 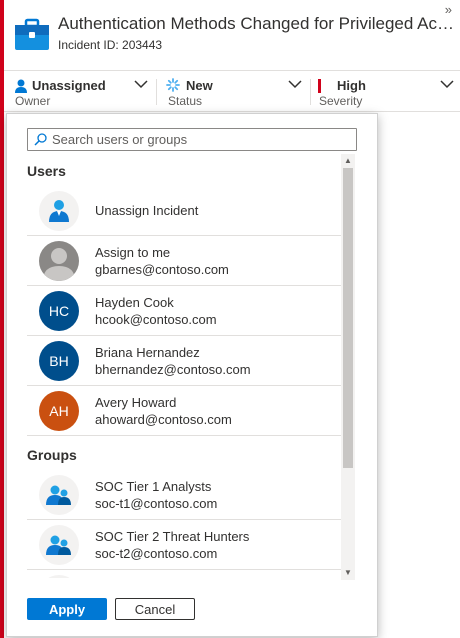 I want to click on list-item-name: SOC Tier 1 Analysts, so click(x=153, y=486).